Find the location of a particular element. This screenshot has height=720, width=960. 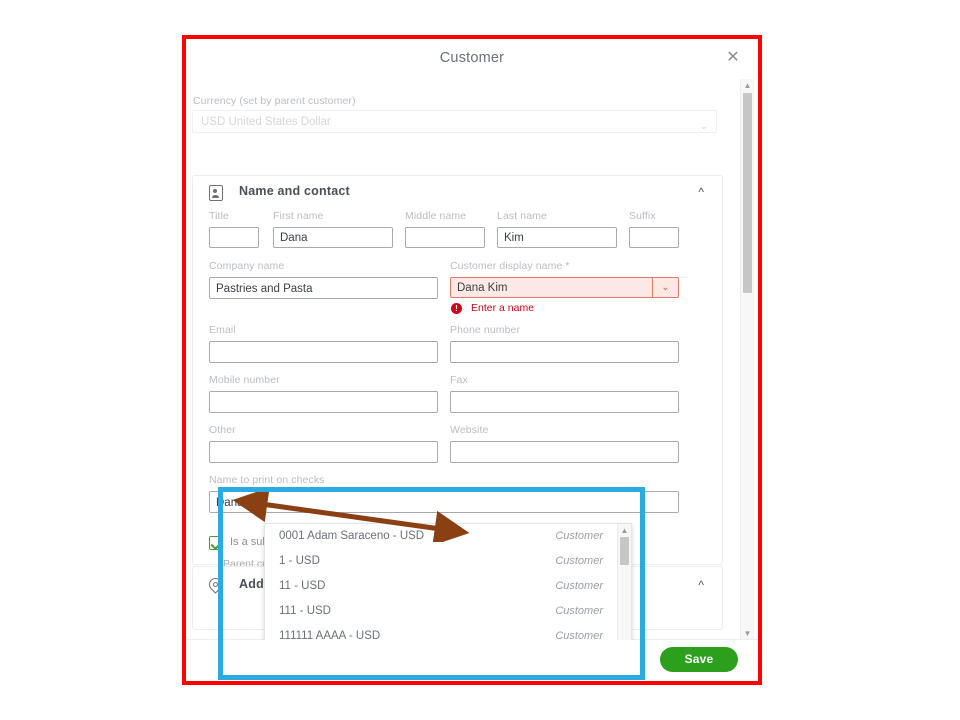

phone-number-field-group: Phone number is located at coordinates (564, 343).